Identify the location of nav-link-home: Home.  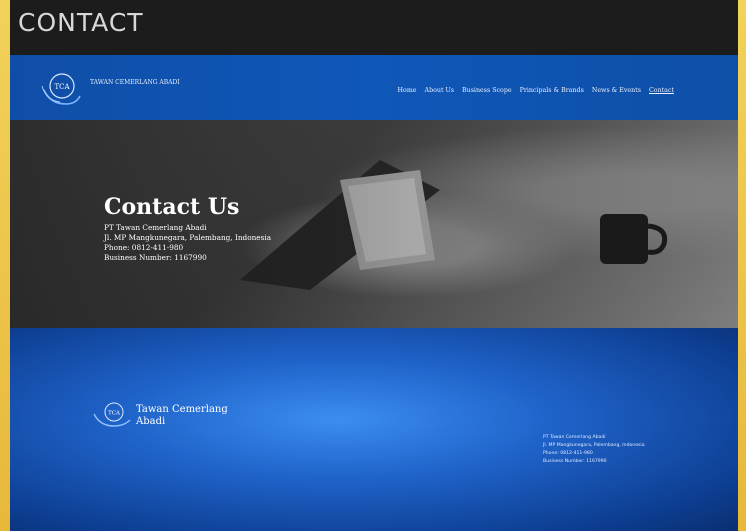
(407, 90).